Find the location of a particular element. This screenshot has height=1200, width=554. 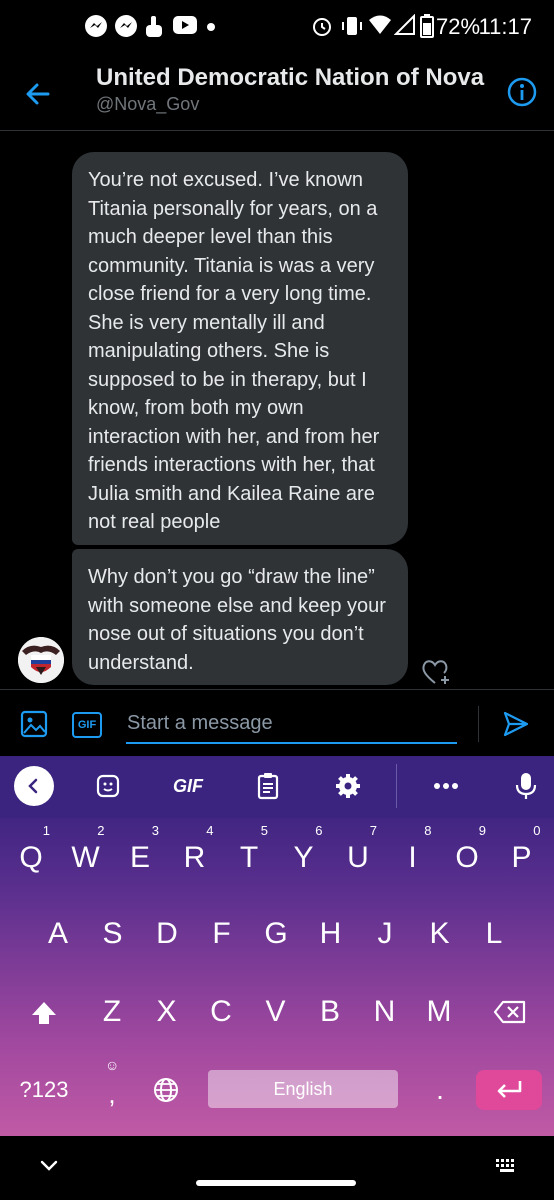

keyboard-toolbar: GIF is located at coordinates (277, 787).